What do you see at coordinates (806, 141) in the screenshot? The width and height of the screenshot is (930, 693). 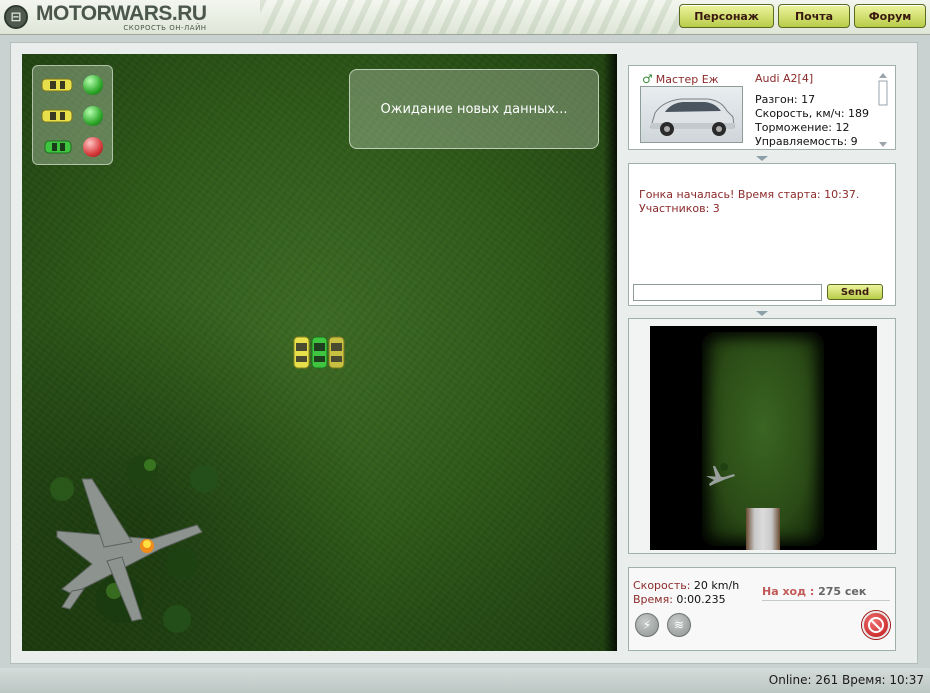 I see `stat-handling: Управляемость: 9` at bounding box center [806, 141].